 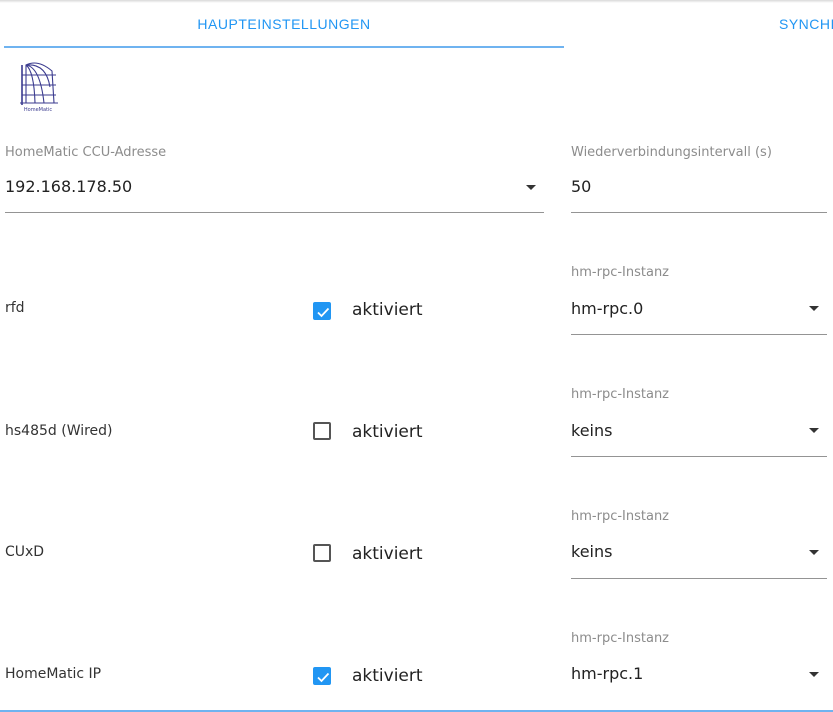 What do you see at coordinates (699, 456) in the screenshot?
I see `instance-hs485d-underline` at bounding box center [699, 456].